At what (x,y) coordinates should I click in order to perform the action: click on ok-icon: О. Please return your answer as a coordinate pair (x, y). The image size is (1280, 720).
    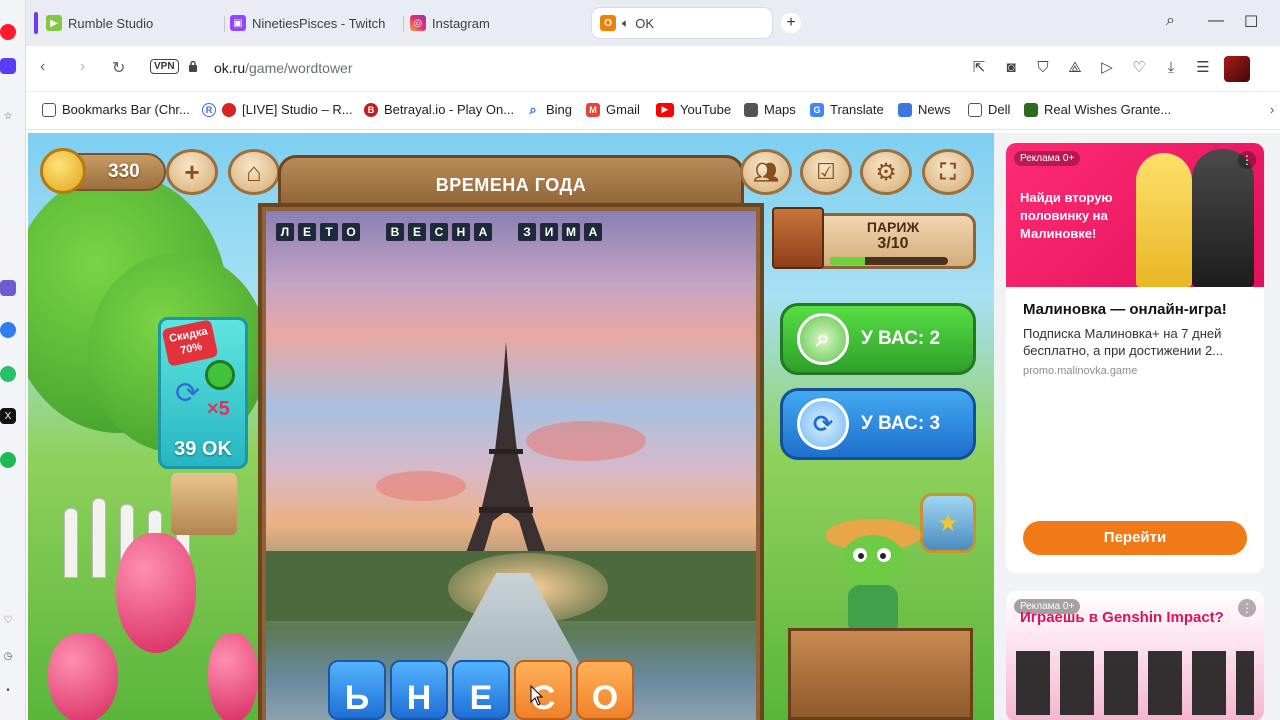
    Looking at the image, I should click on (608, 23).